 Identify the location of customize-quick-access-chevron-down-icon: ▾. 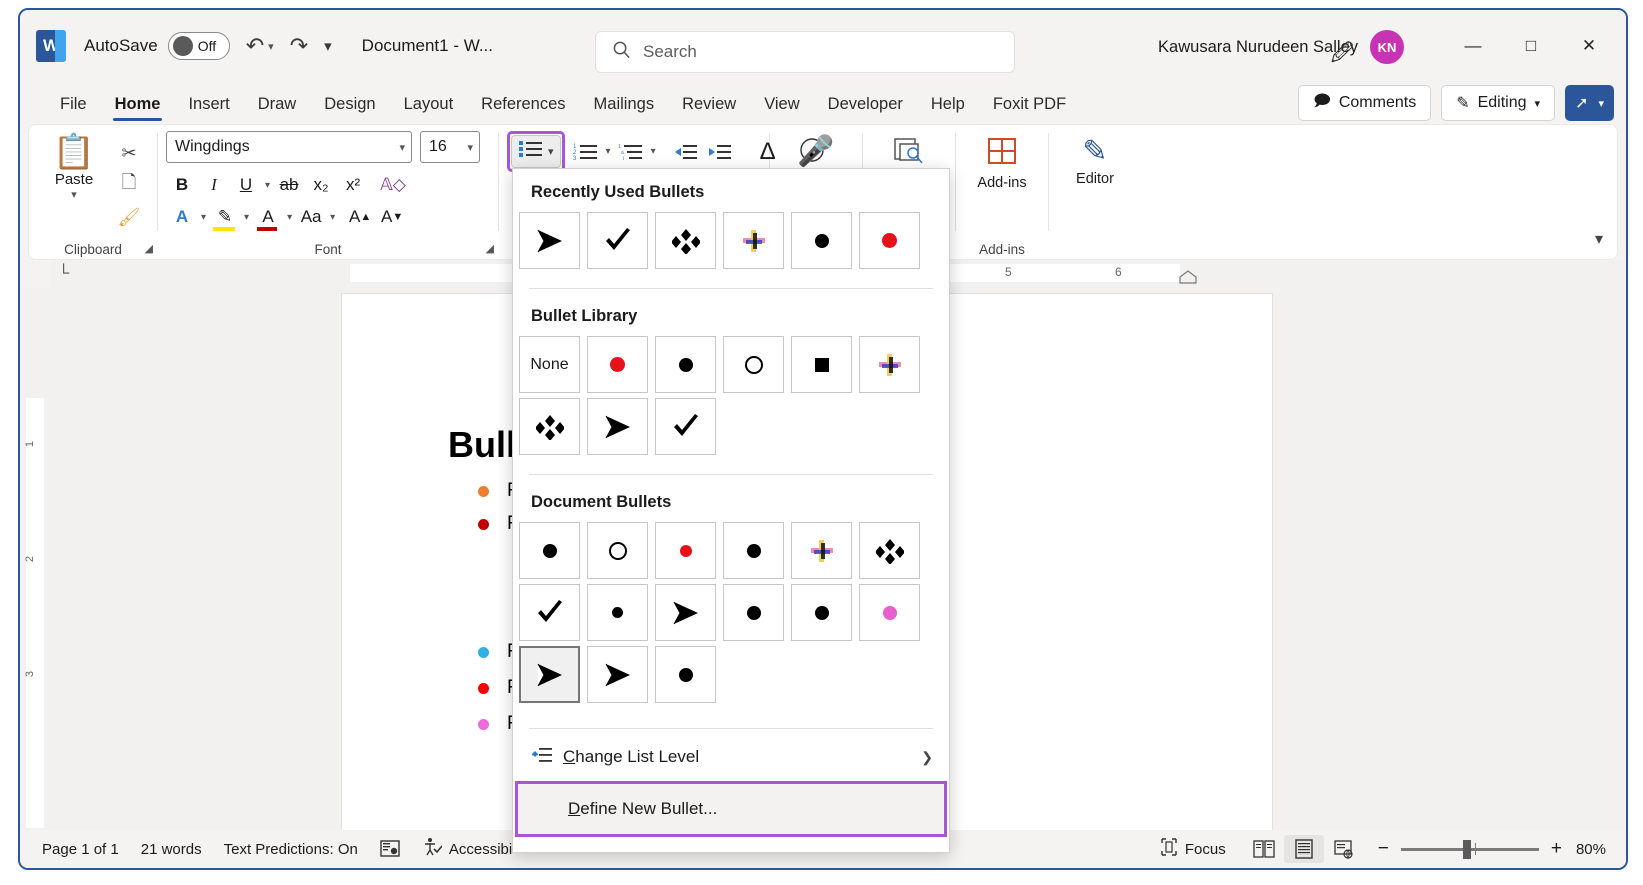
(328, 46).